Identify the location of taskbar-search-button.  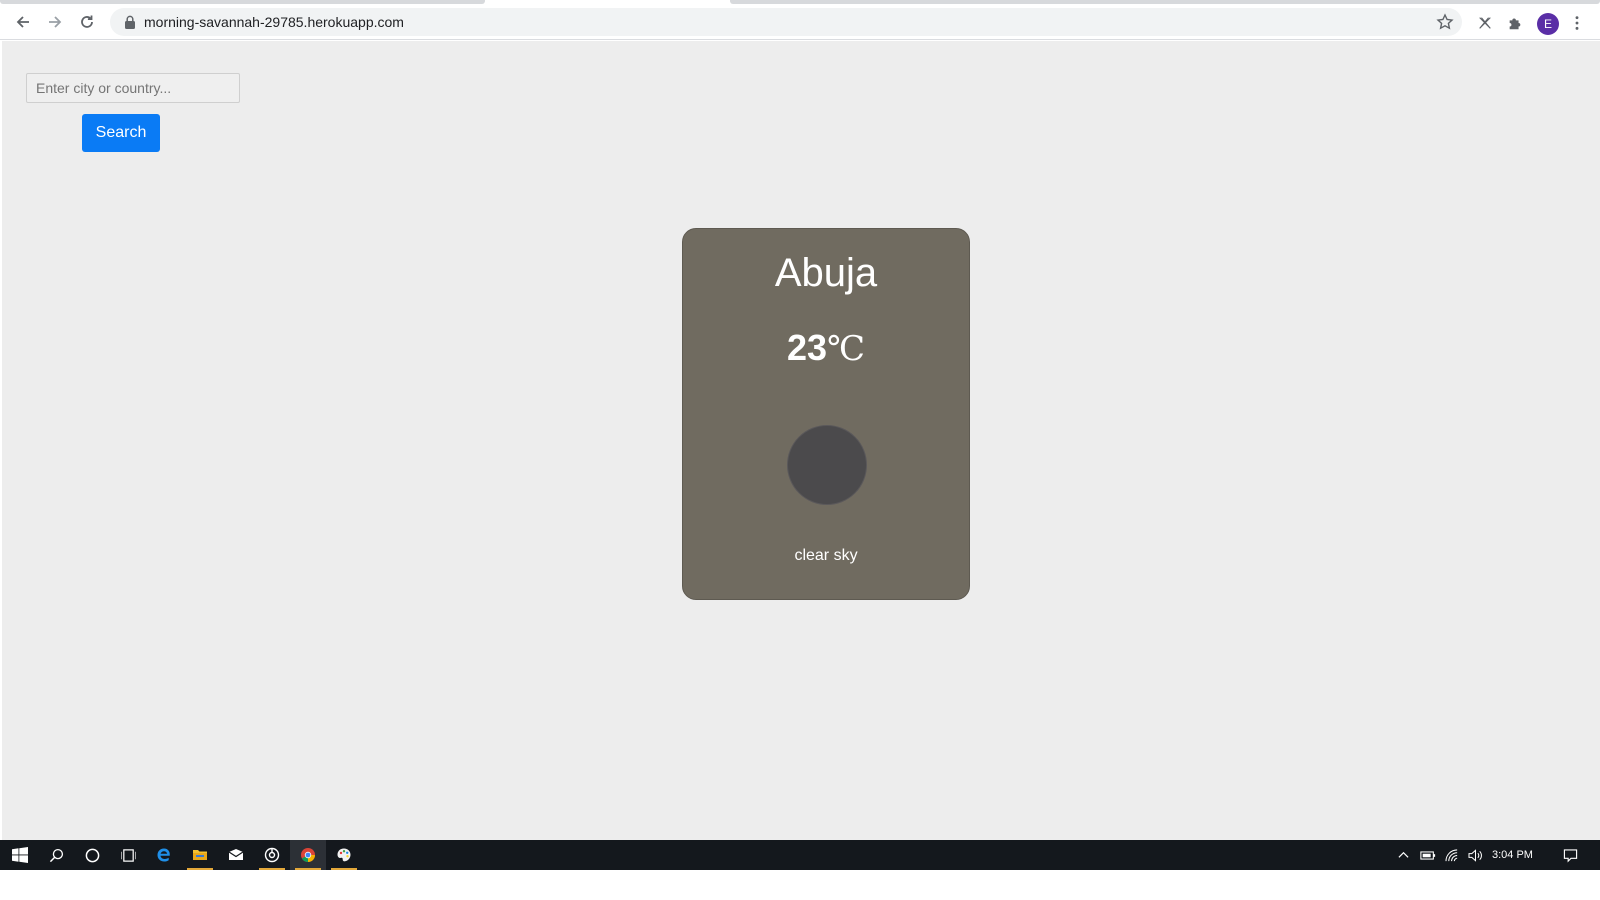
(56, 855).